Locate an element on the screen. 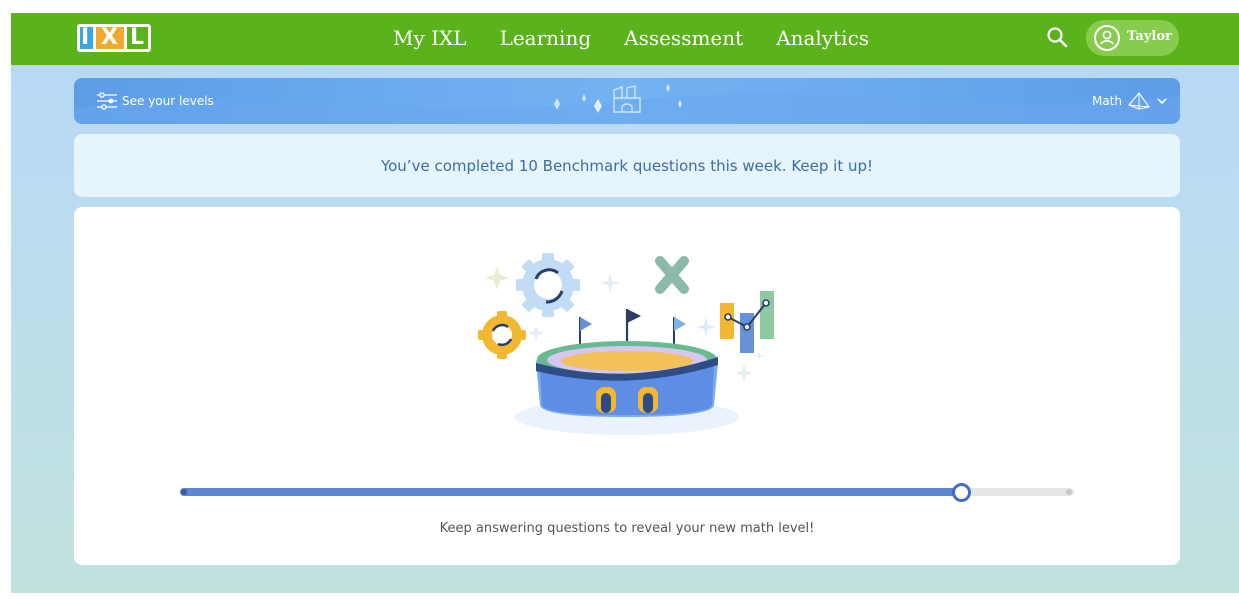  sliders-icon is located at coordinates (107, 101).